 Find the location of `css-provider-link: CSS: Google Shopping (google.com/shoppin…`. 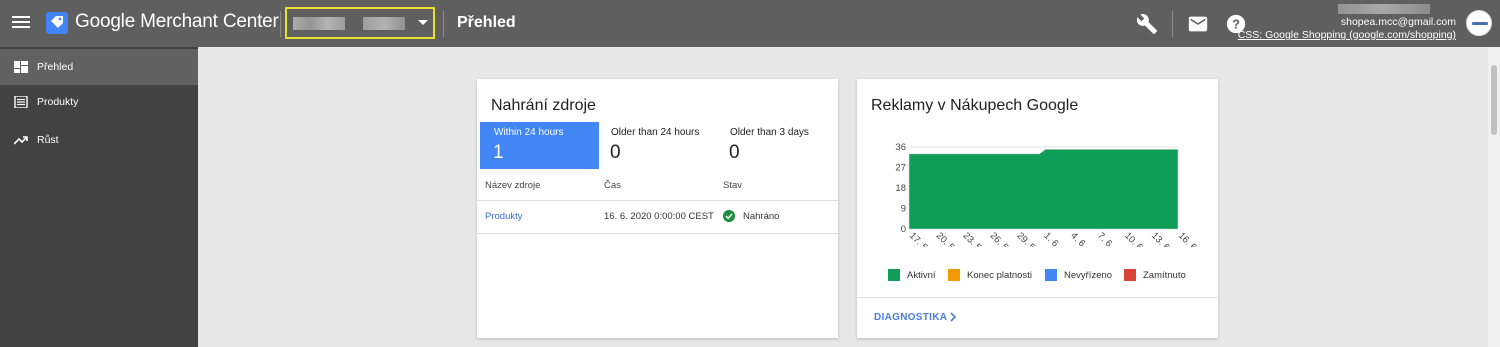

css-provider-link: CSS: Google Shopping (google.com/shoppin… is located at coordinates (1347, 35).